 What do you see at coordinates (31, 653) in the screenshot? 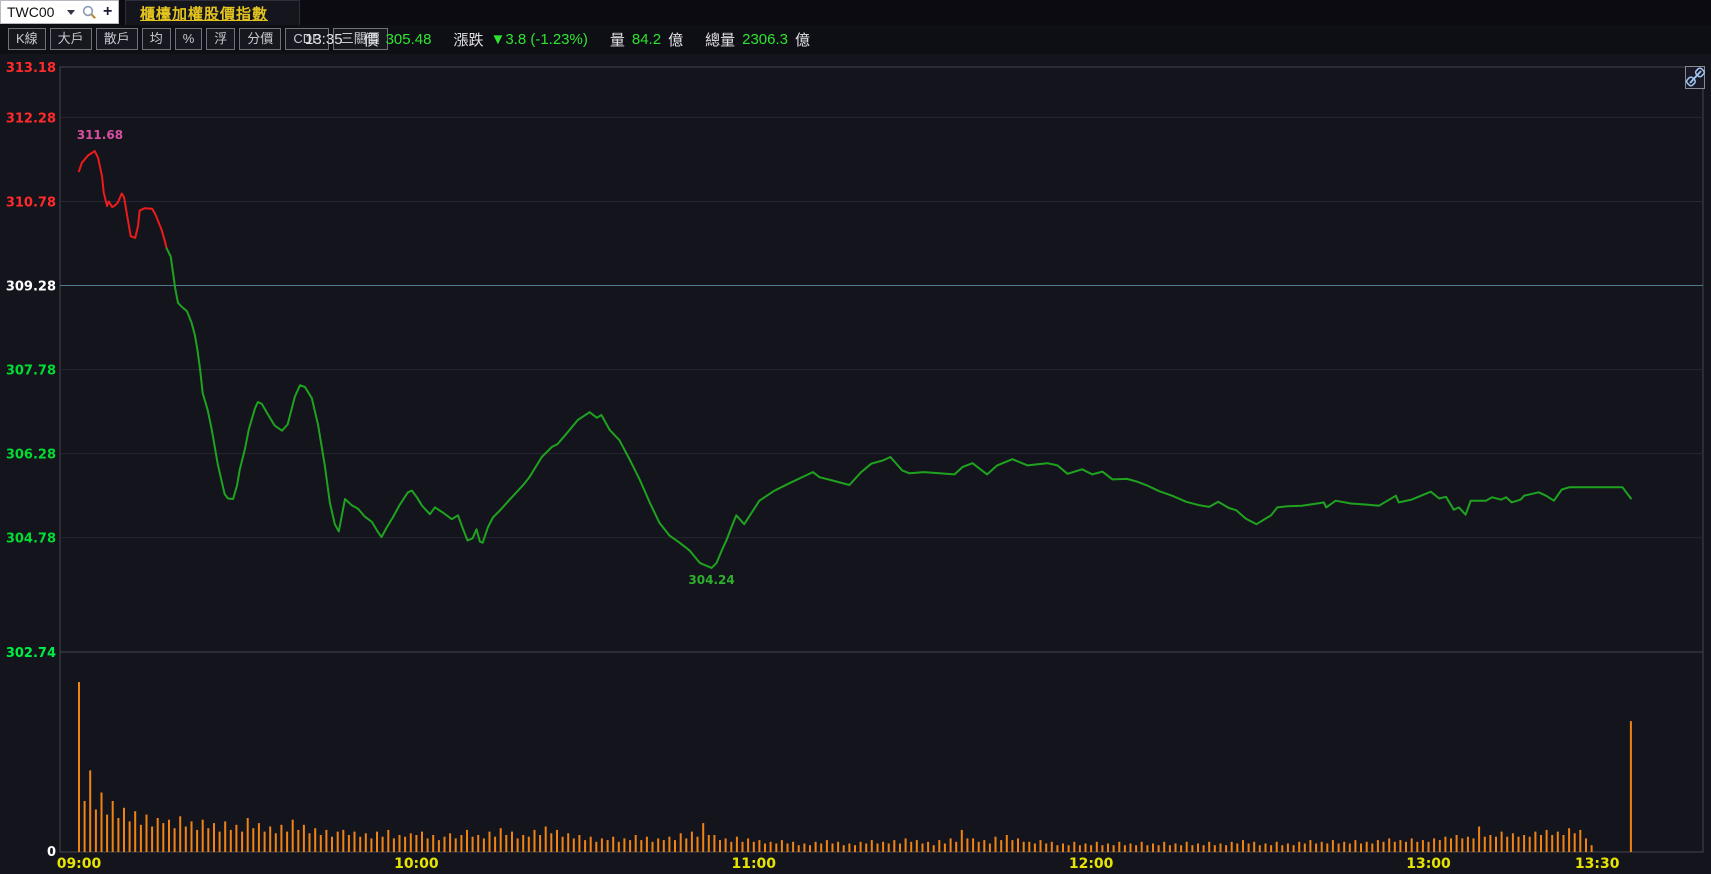
I see `y-axis-label: 302.74` at bounding box center [31, 653].